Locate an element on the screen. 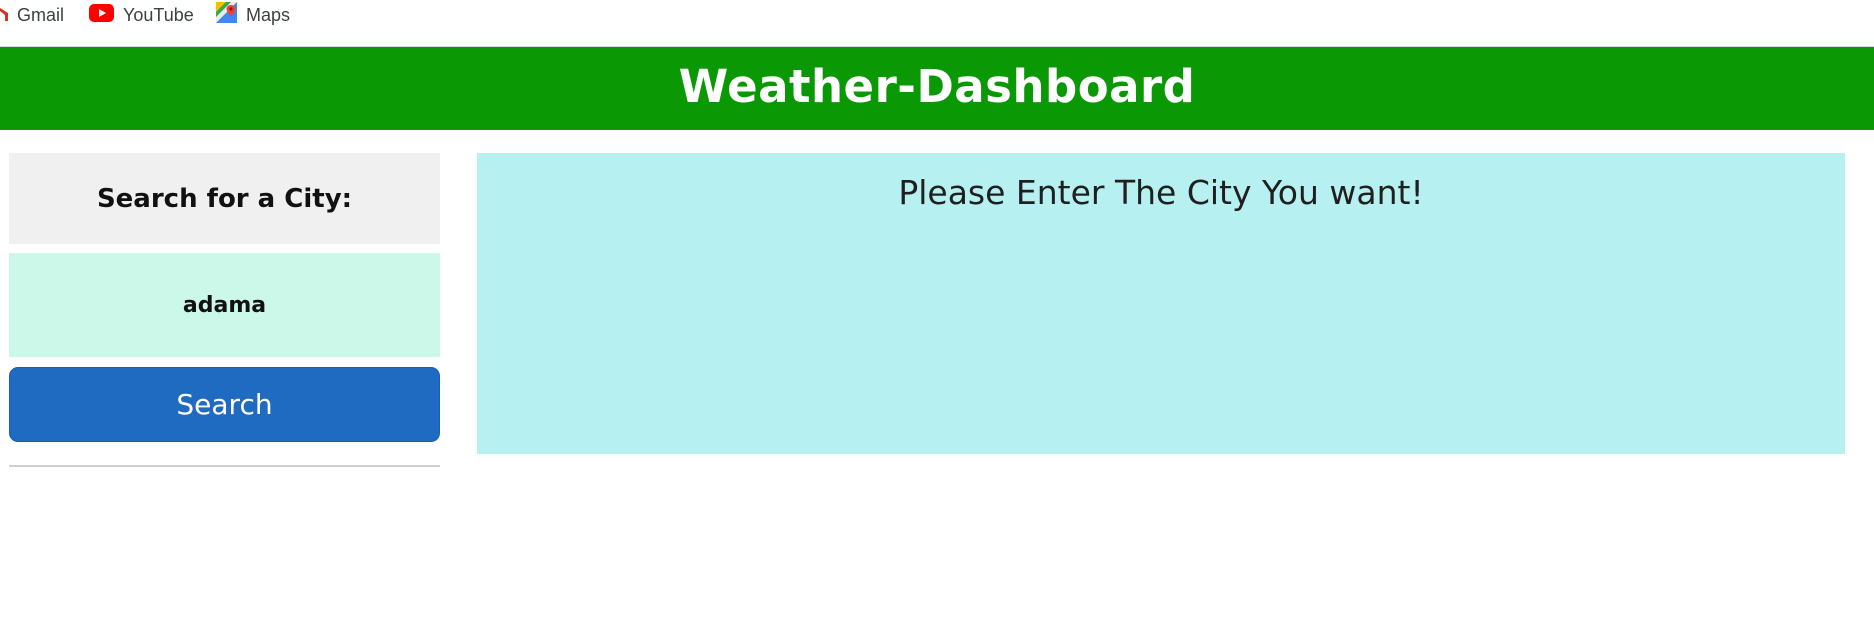  bookmark-youtube: YouTube is located at coordinates (141, 15).